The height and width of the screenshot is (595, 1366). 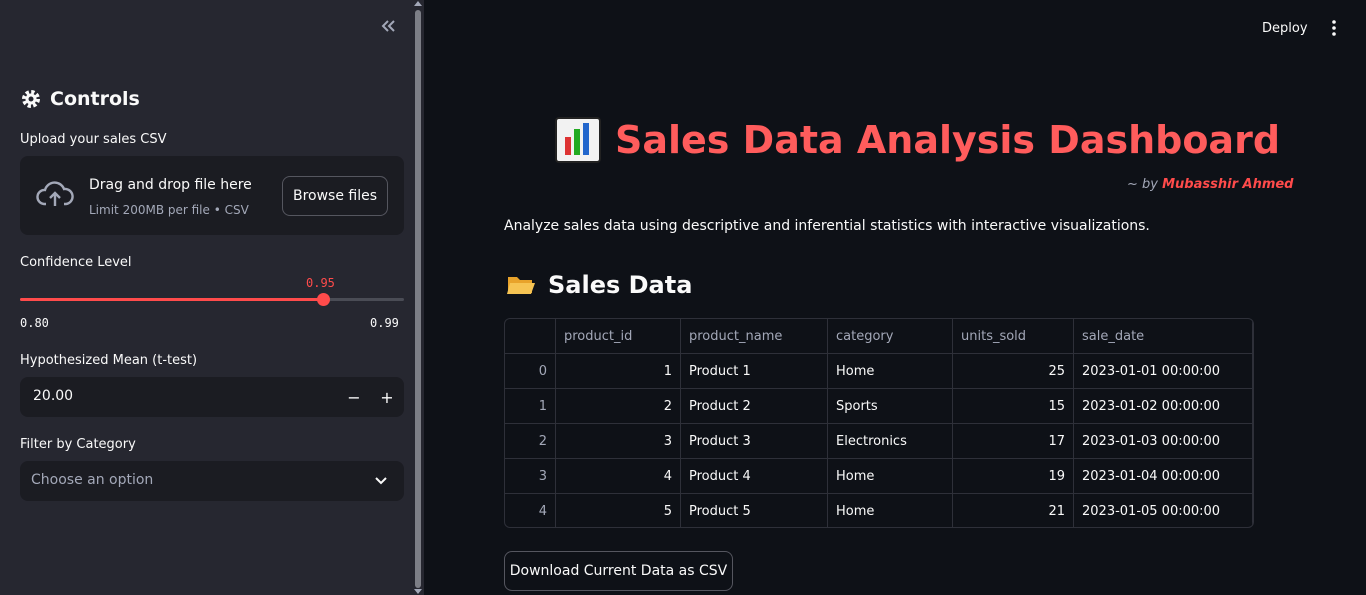 I want to click on browse-files-button: Browse files, so click(x=335, y=196).